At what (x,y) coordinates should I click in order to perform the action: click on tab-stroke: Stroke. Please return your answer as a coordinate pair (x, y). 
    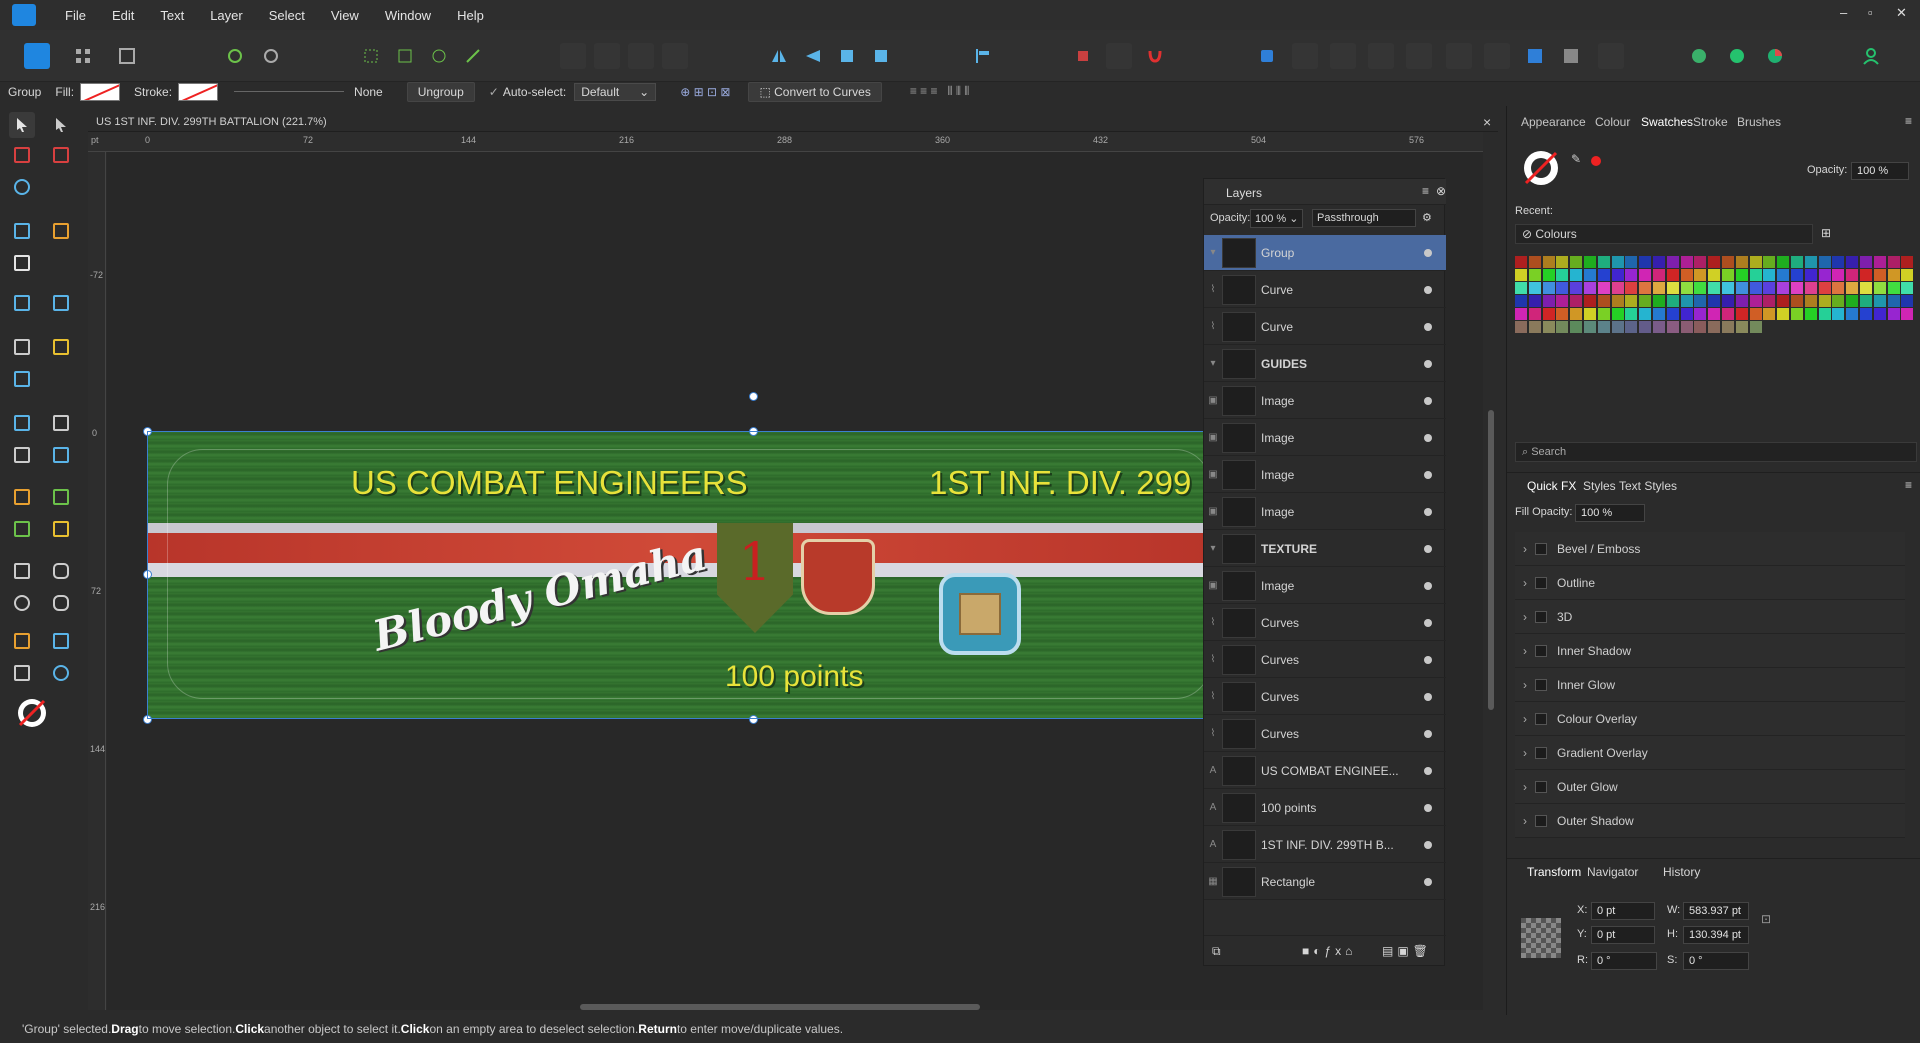
    Looking at the image, I should click on (1710, 122).